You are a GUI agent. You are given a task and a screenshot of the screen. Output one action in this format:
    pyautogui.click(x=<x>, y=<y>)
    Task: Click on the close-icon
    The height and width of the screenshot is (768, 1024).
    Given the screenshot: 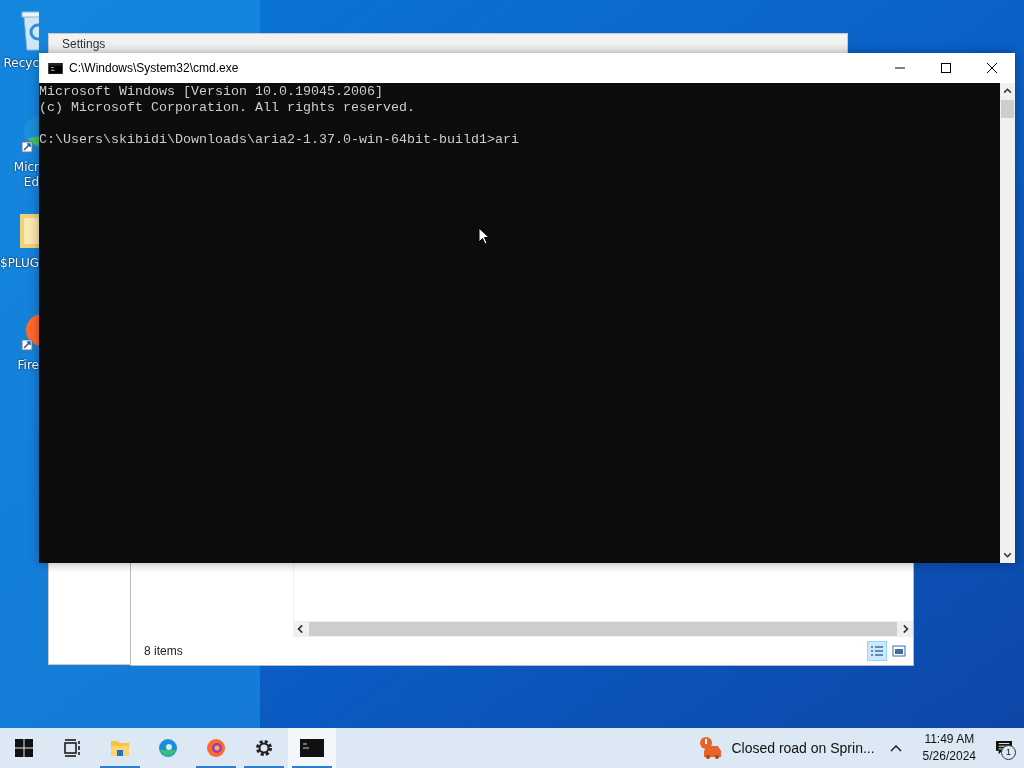 What is the action you would take?
    pyautogui.click(x=992, y=68)
    